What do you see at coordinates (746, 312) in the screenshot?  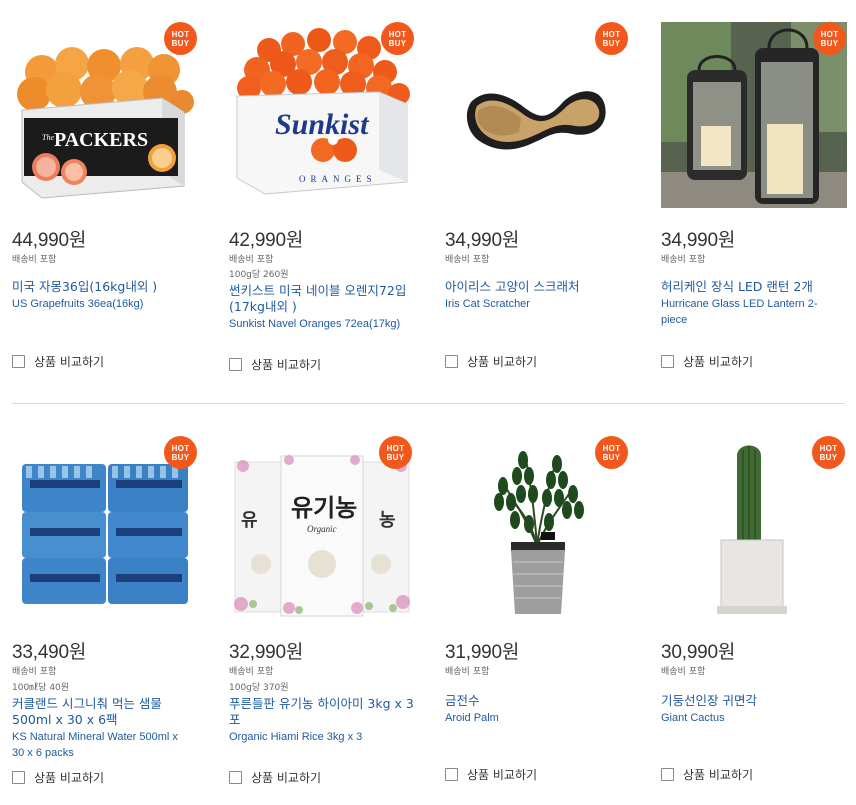 I see `product-name-english: Hurricane Glass LED Lantern 2-piece` at bounding box center [746, 312].